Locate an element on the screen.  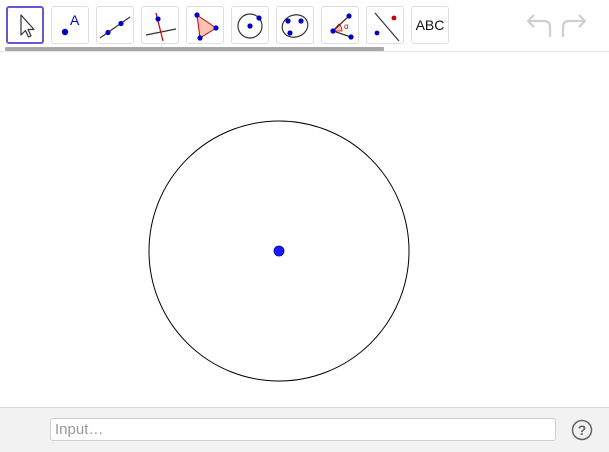
move-tool-button is located at coordinates (25, 25).